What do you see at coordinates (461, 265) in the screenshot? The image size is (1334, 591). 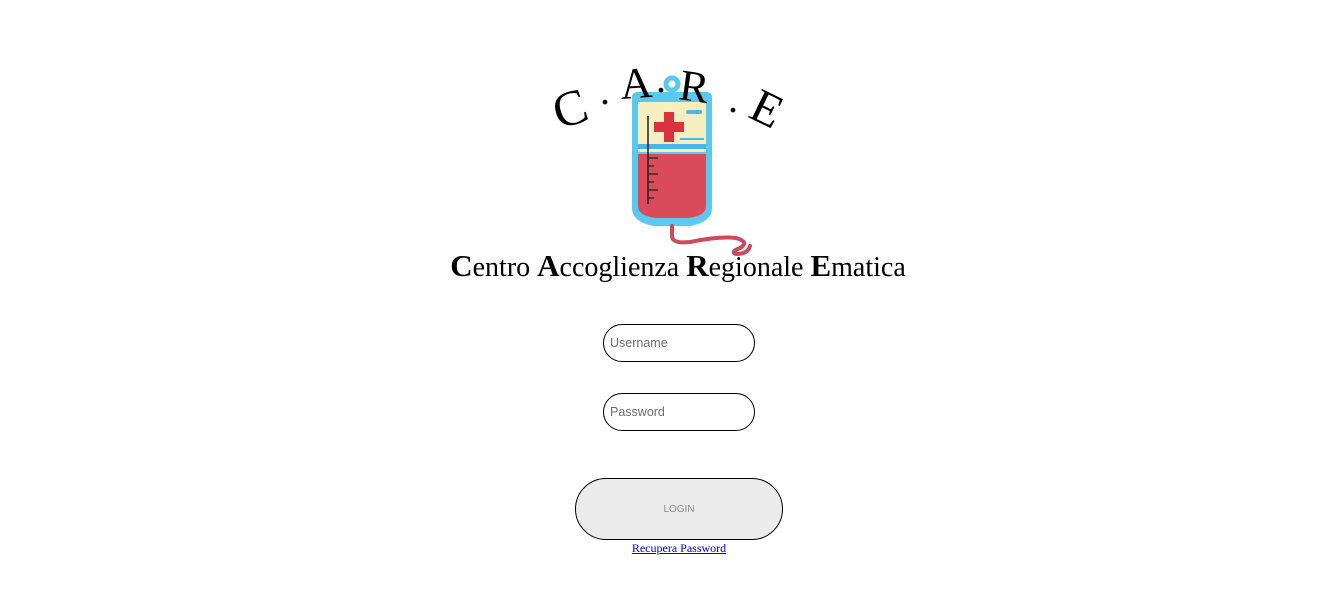 I see `subtitle-initial: C` at bounding box center [461, 265].